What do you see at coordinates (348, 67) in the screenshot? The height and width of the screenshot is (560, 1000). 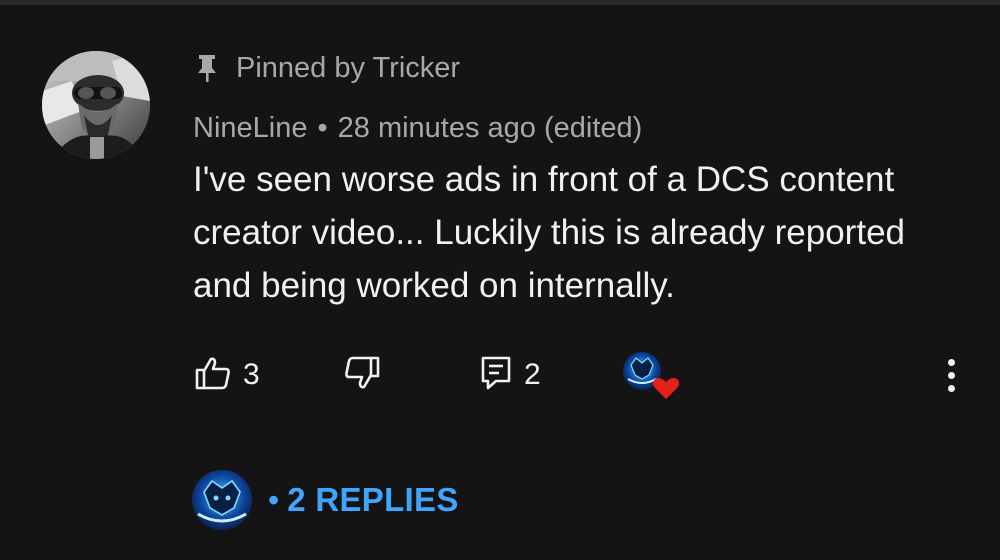 I see `pinned-label: Pinned by Tricker` at bounding box center [348, 67].